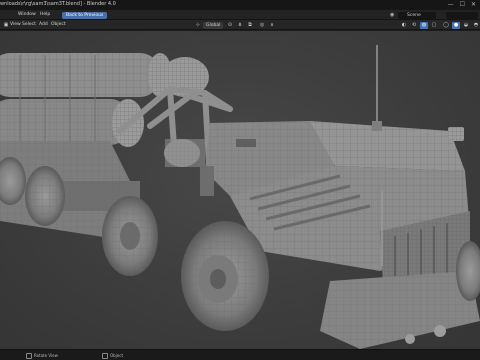  I want to click on falloff-icon: ∧, so click(272, 25).